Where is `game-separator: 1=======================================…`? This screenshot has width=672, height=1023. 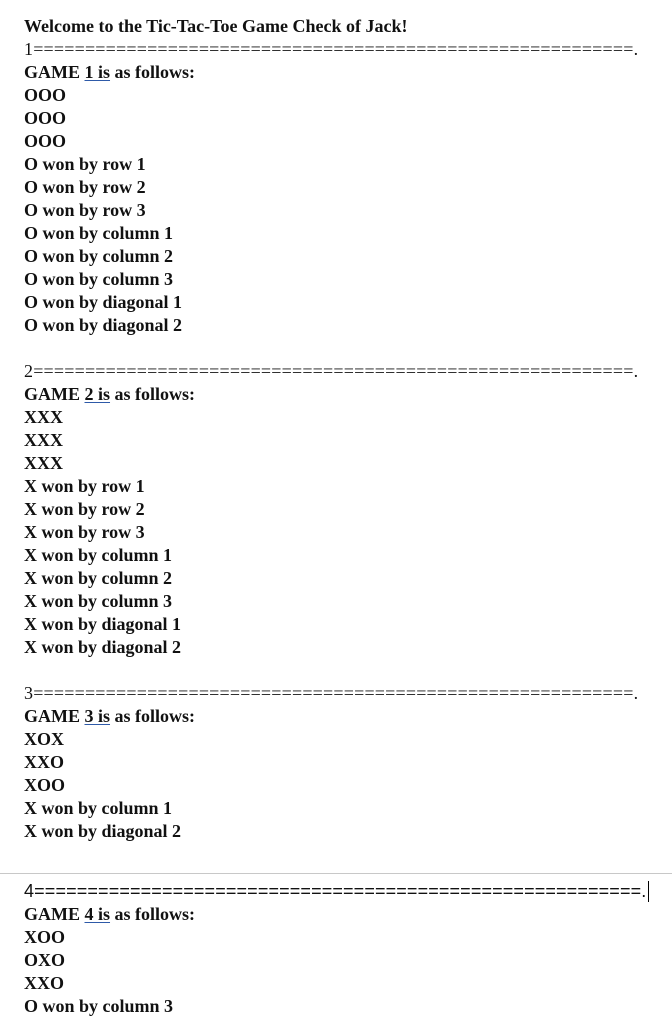
game-separator: 1=======================================… is located at coordinates (331, 49).